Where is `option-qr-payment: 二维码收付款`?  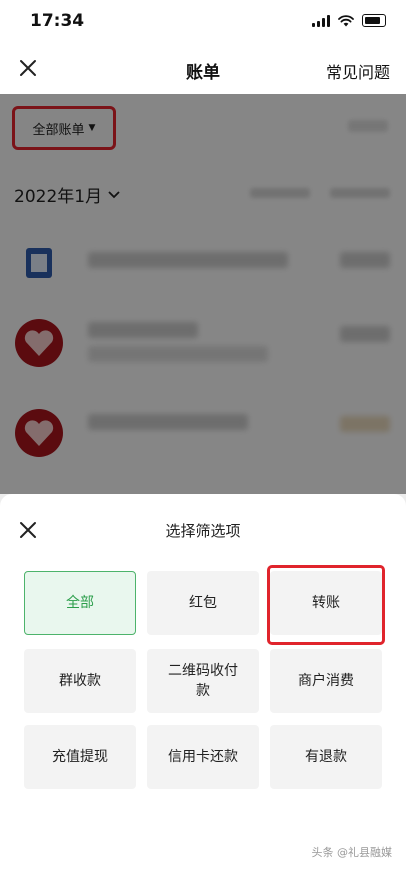
option-qr-payment: 二维码收付款 is located at coordinates (203, 681).